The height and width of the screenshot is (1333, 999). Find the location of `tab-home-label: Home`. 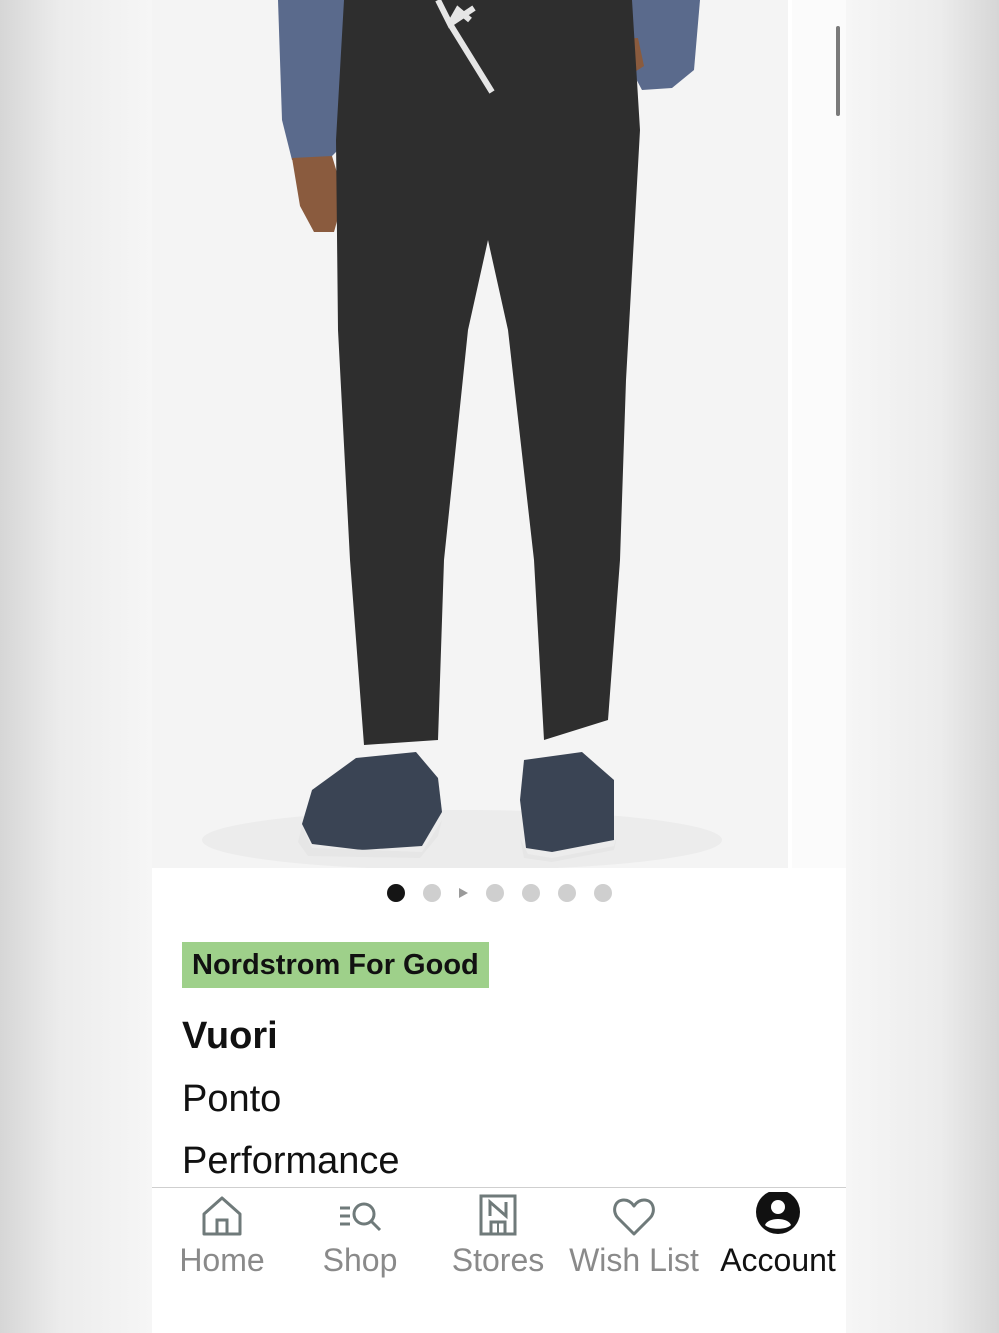

tab-home-label: Home is located at coordinates (222, 1260).